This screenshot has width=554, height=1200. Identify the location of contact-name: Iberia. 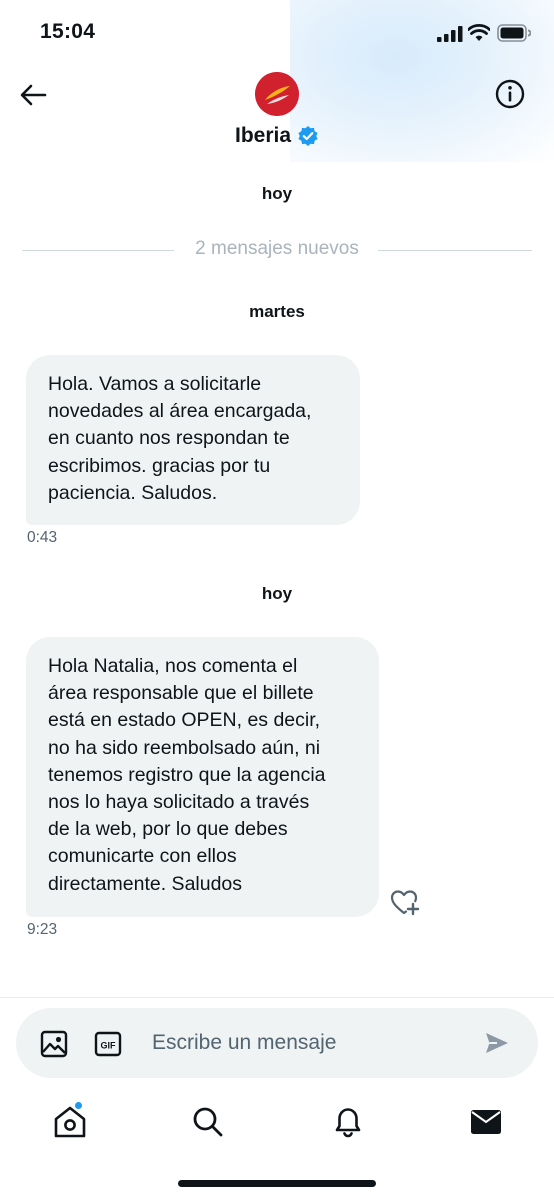
(263, 135).